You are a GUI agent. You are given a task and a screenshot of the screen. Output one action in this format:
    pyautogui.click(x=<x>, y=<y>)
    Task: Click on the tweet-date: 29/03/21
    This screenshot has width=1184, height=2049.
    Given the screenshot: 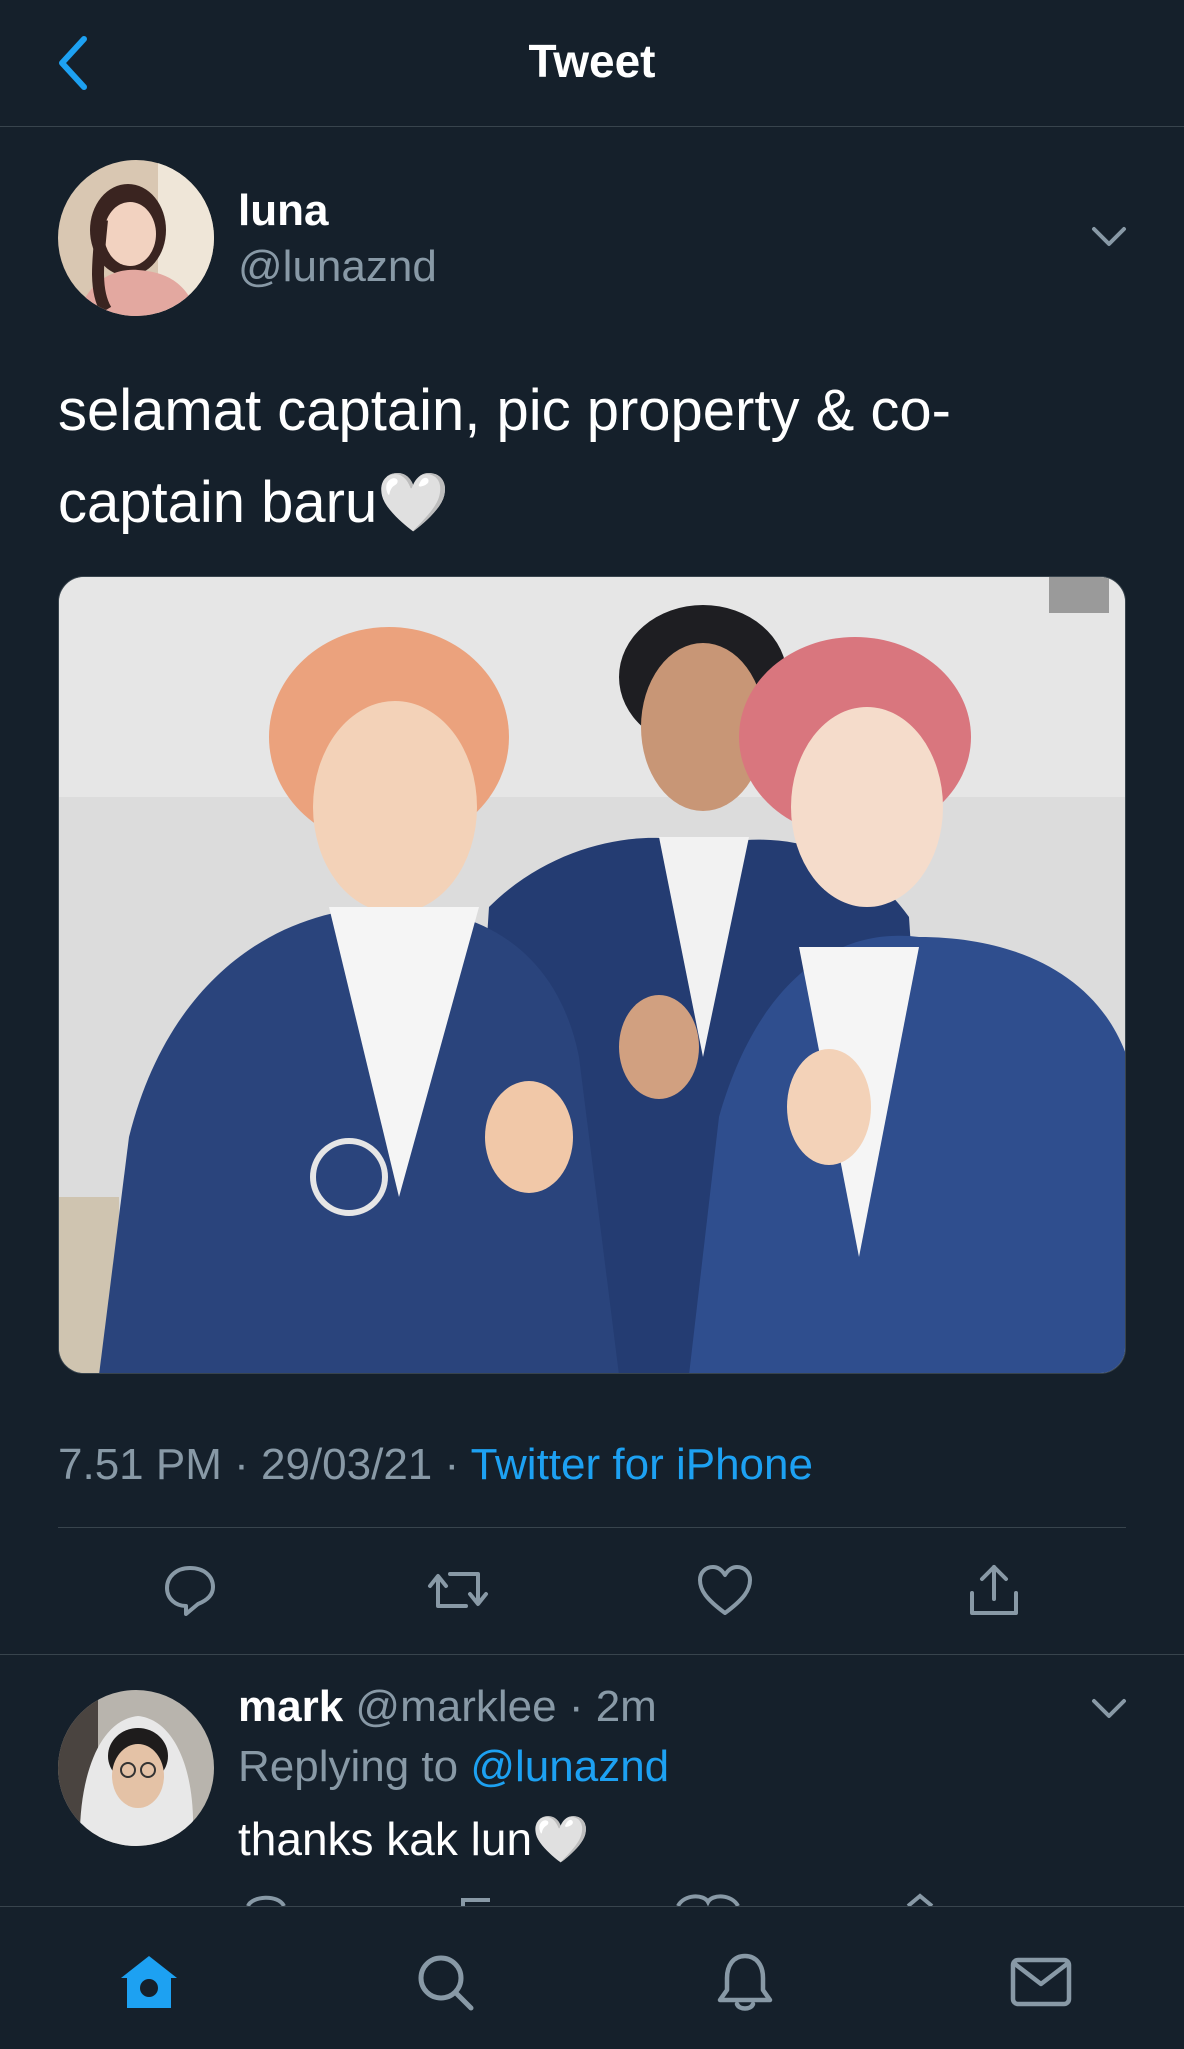 What is the action you would take?
    pyautogui.click(x=346, y=1464)
    